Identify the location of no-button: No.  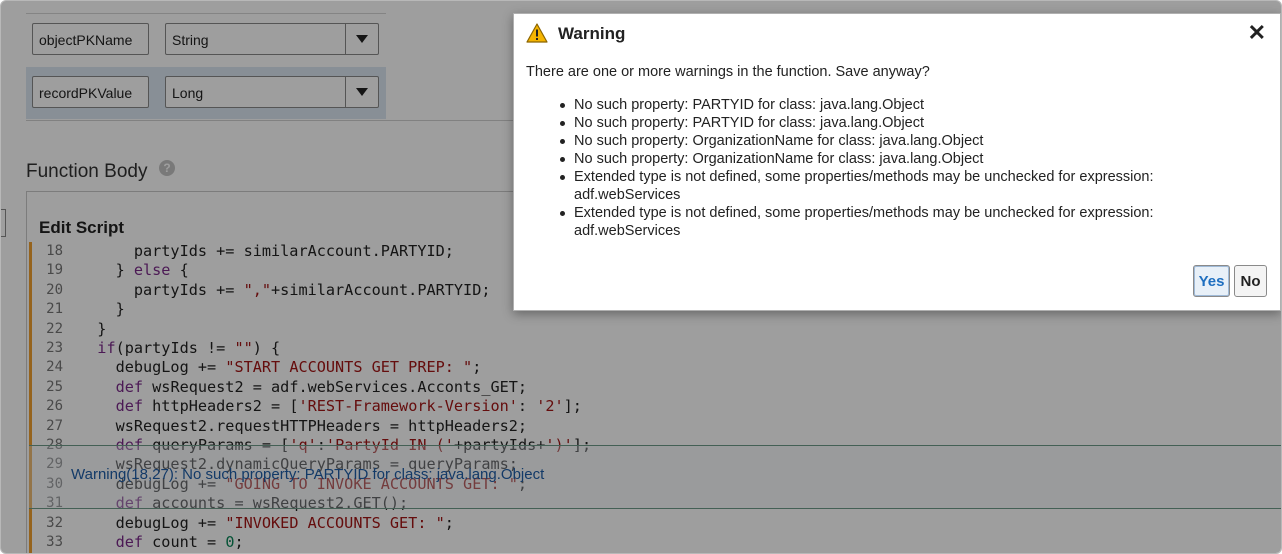
(1250, 281).